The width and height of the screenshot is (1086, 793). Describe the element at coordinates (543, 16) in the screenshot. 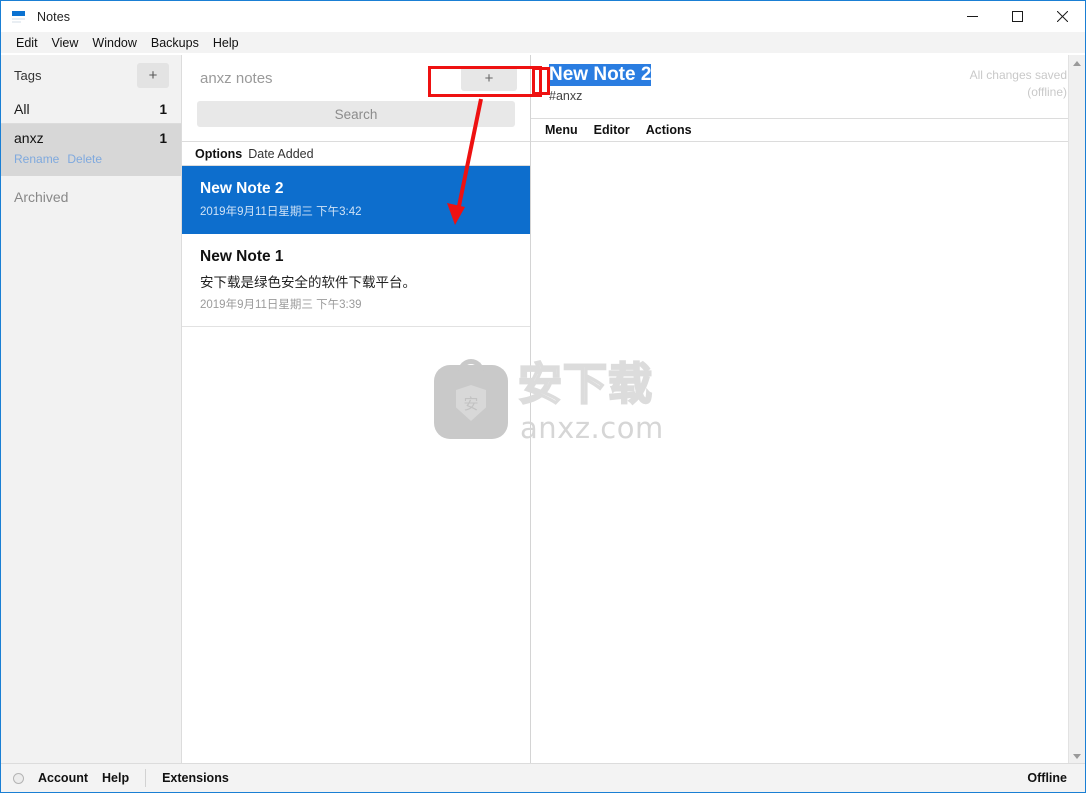

I see `title-bar: Notes` at that location.